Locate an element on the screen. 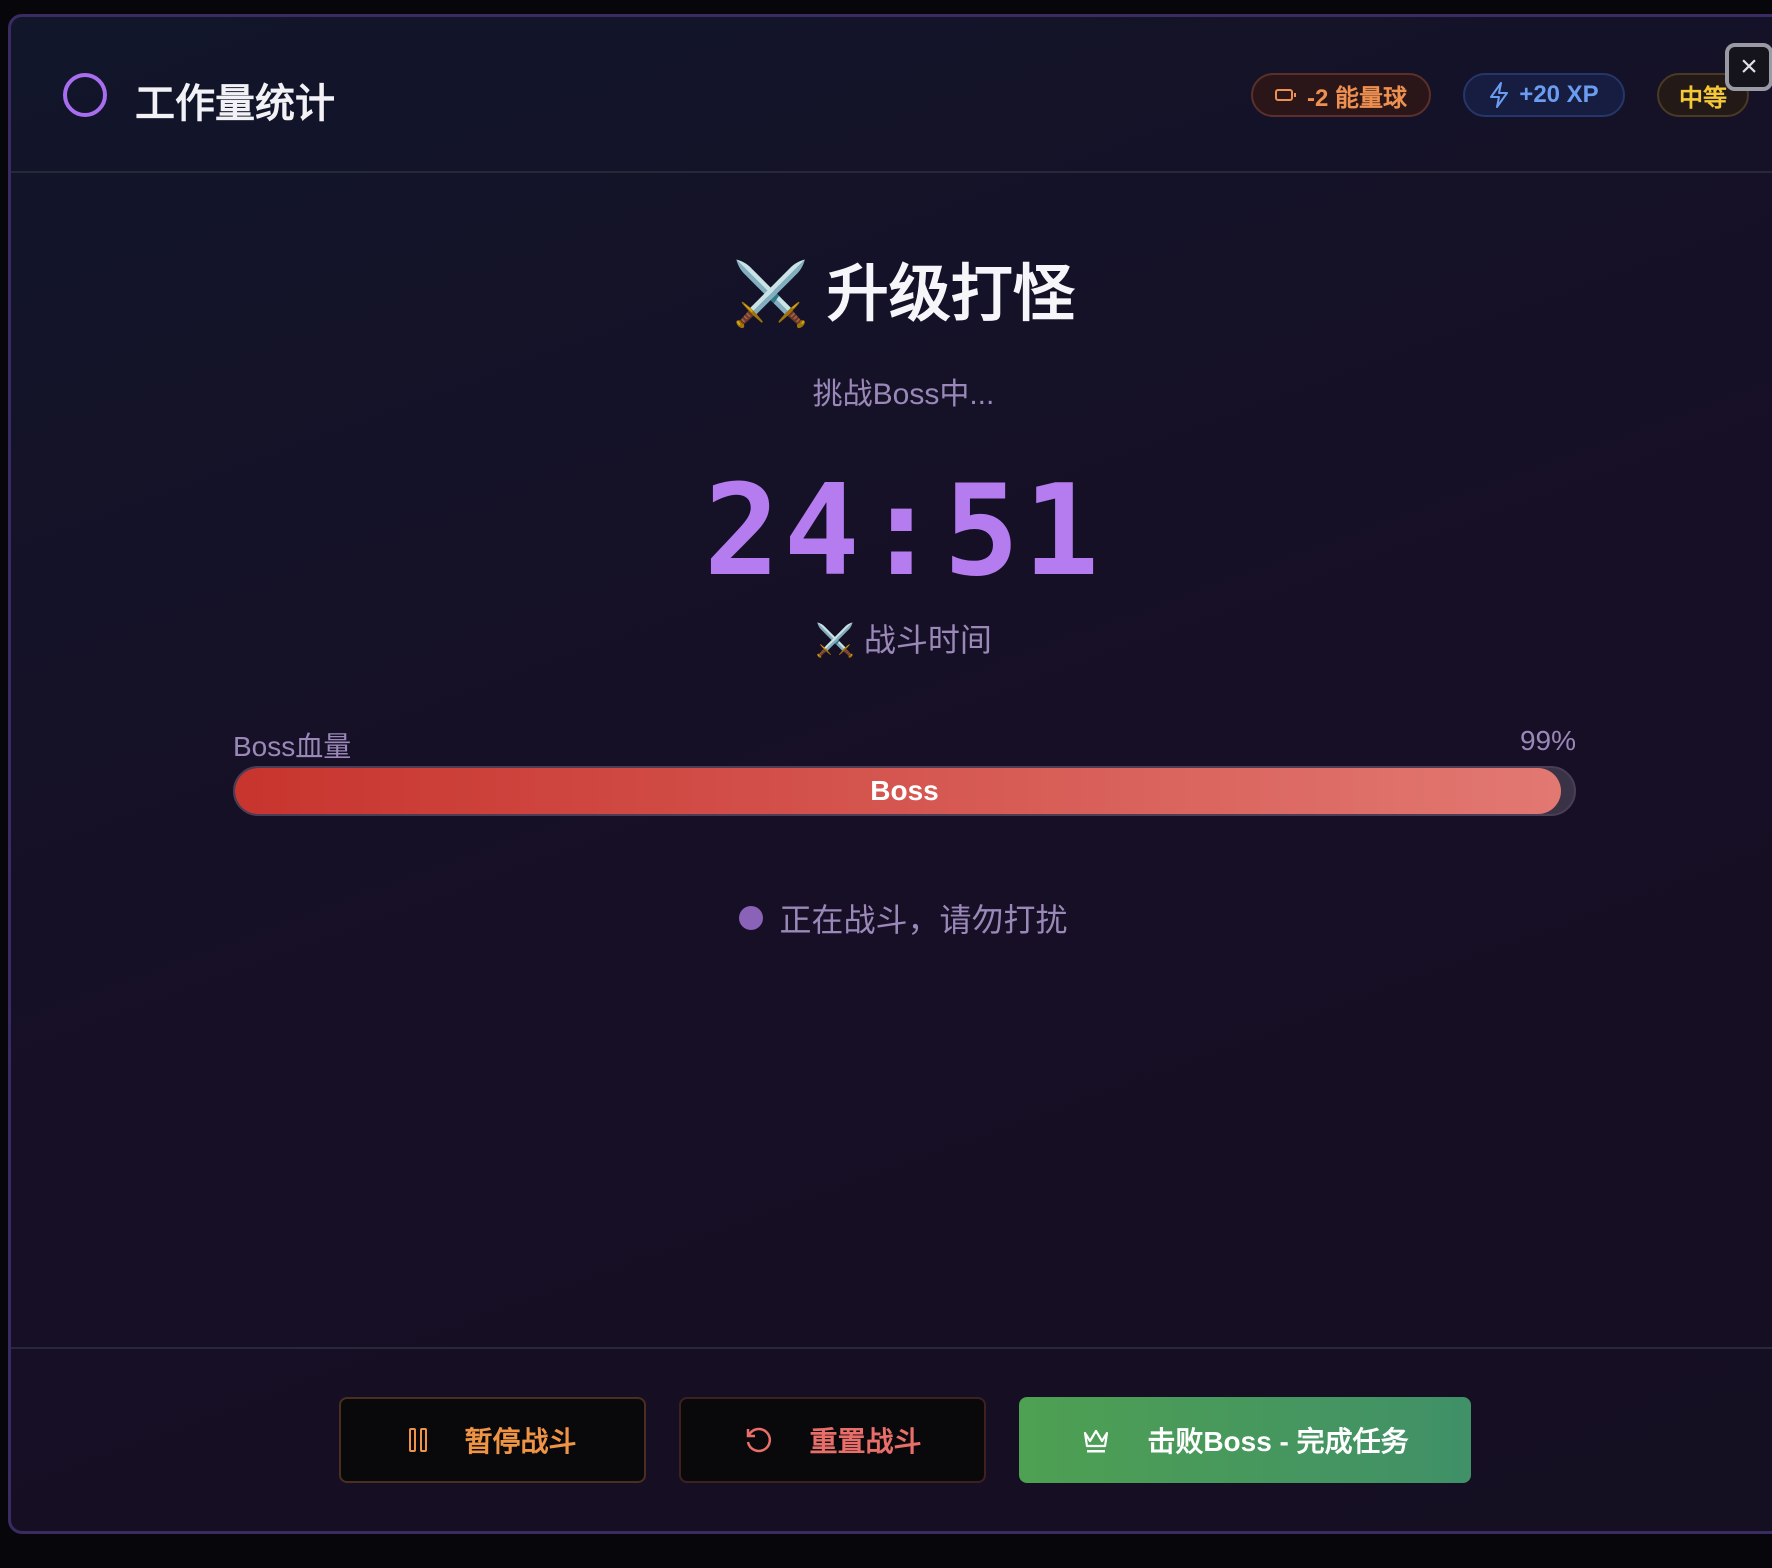  reset-battle-button: 重置战斗 is located at coordinates (832, 1440).